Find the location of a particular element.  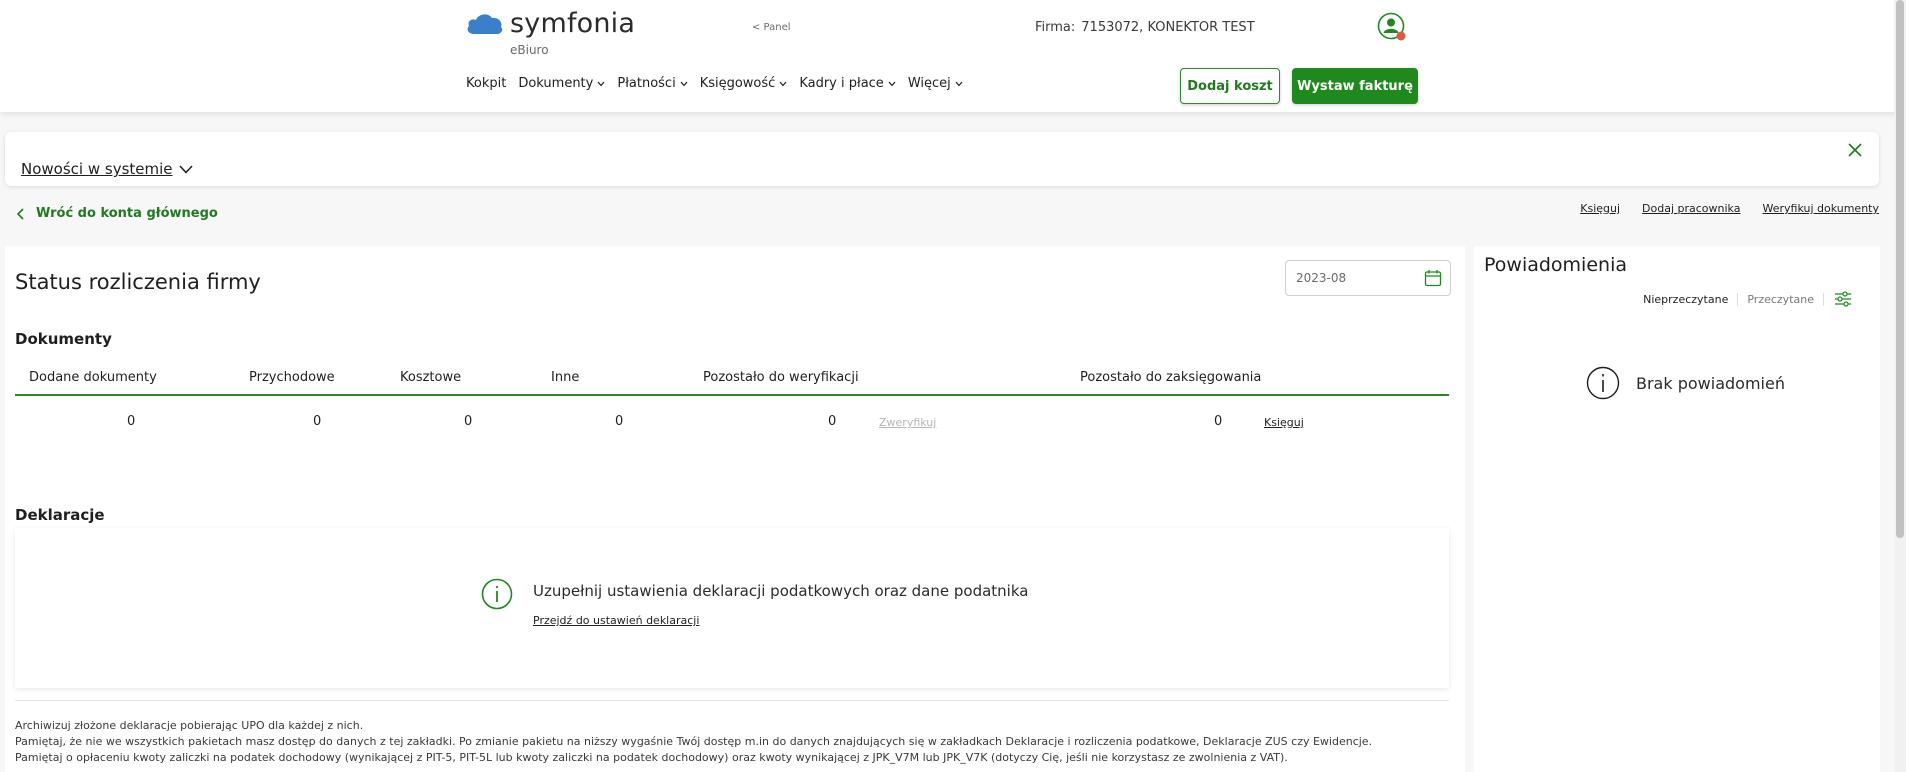

scrollbar-thumb is located at coordinates (1900, 269).